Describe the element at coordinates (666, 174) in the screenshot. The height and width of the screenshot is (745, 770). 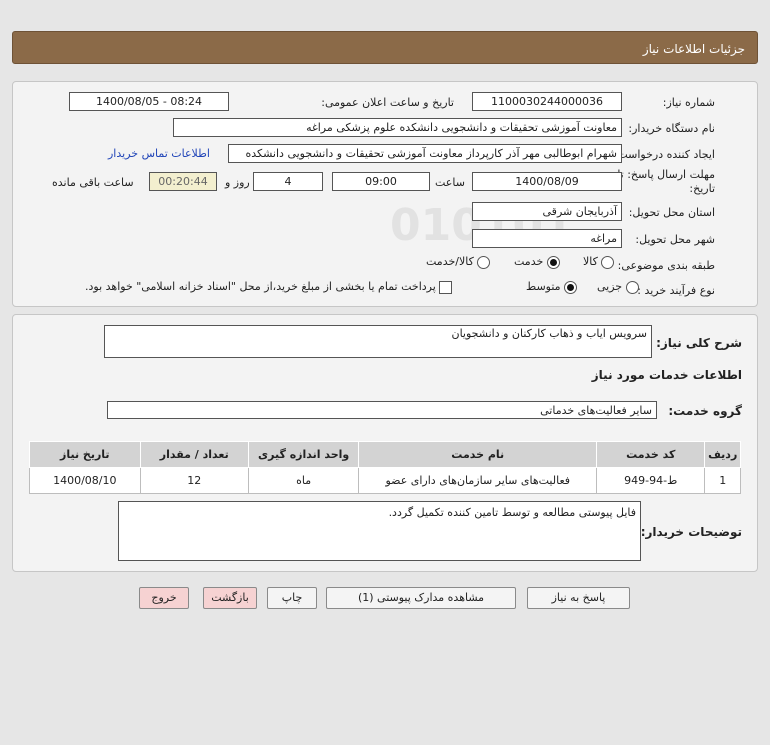
I see `deadline-label: مهلت ارسال پاسخ: تا` at that location.